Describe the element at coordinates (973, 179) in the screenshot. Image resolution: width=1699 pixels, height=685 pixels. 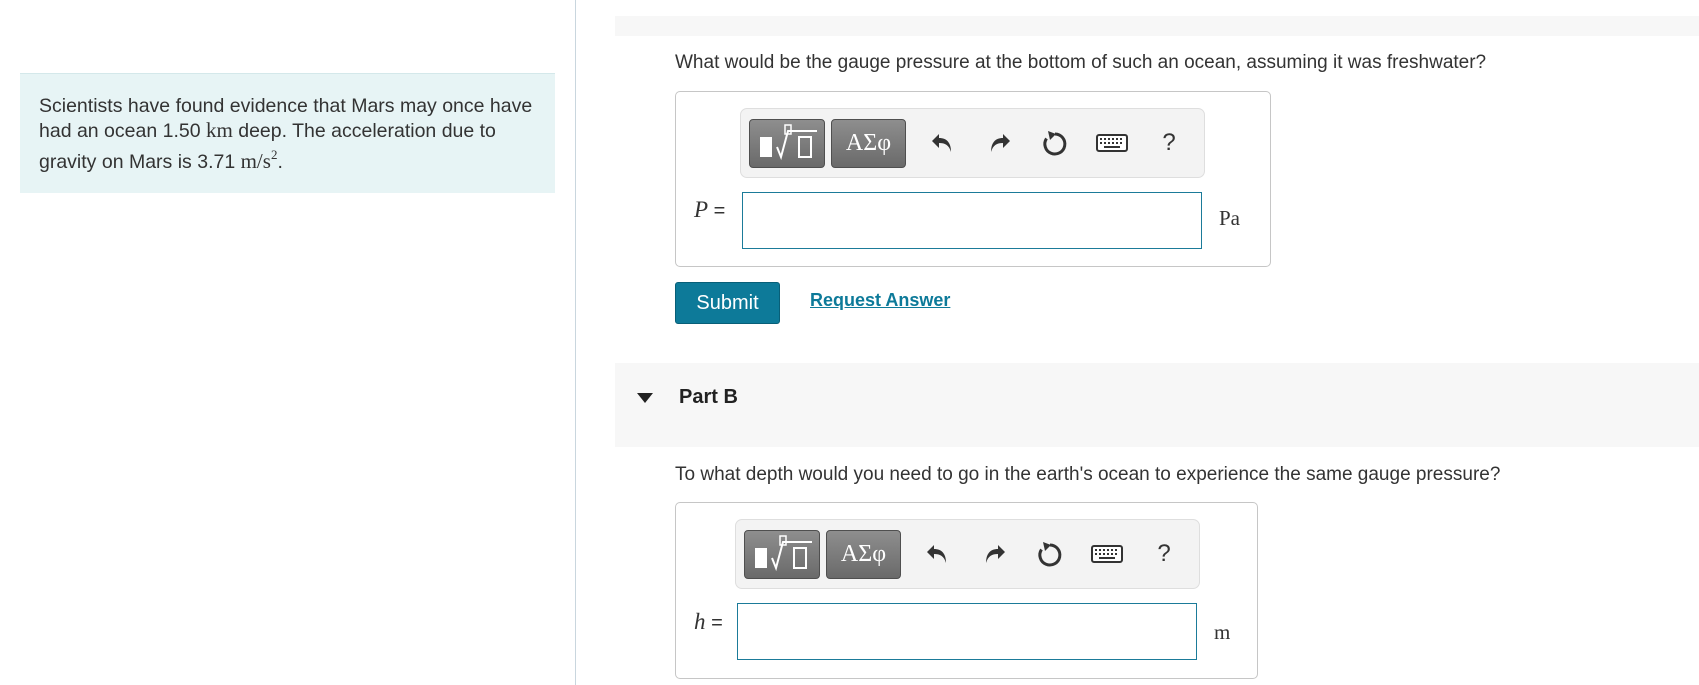
I see `part-a-answer-box: ΑΣφ ? P = Pa` at that location.